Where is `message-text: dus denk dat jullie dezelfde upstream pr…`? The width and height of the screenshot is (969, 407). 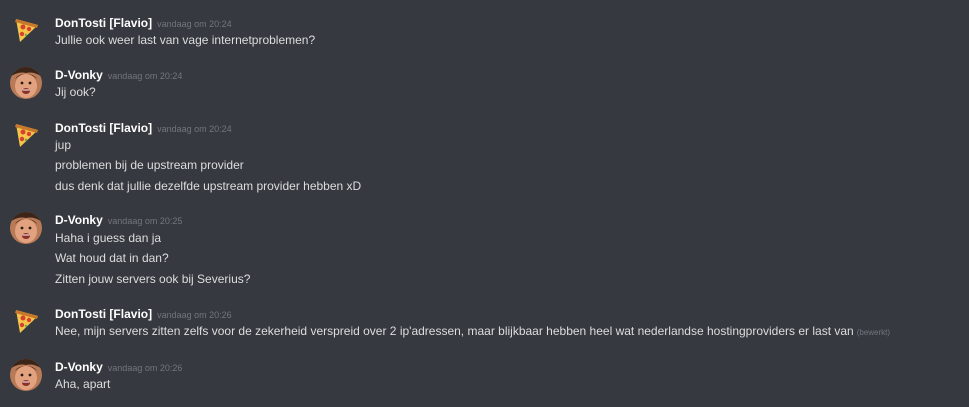 message-text: dus denk dat jullie dezelfde upstream pr… is located at coordinates (208, 186).